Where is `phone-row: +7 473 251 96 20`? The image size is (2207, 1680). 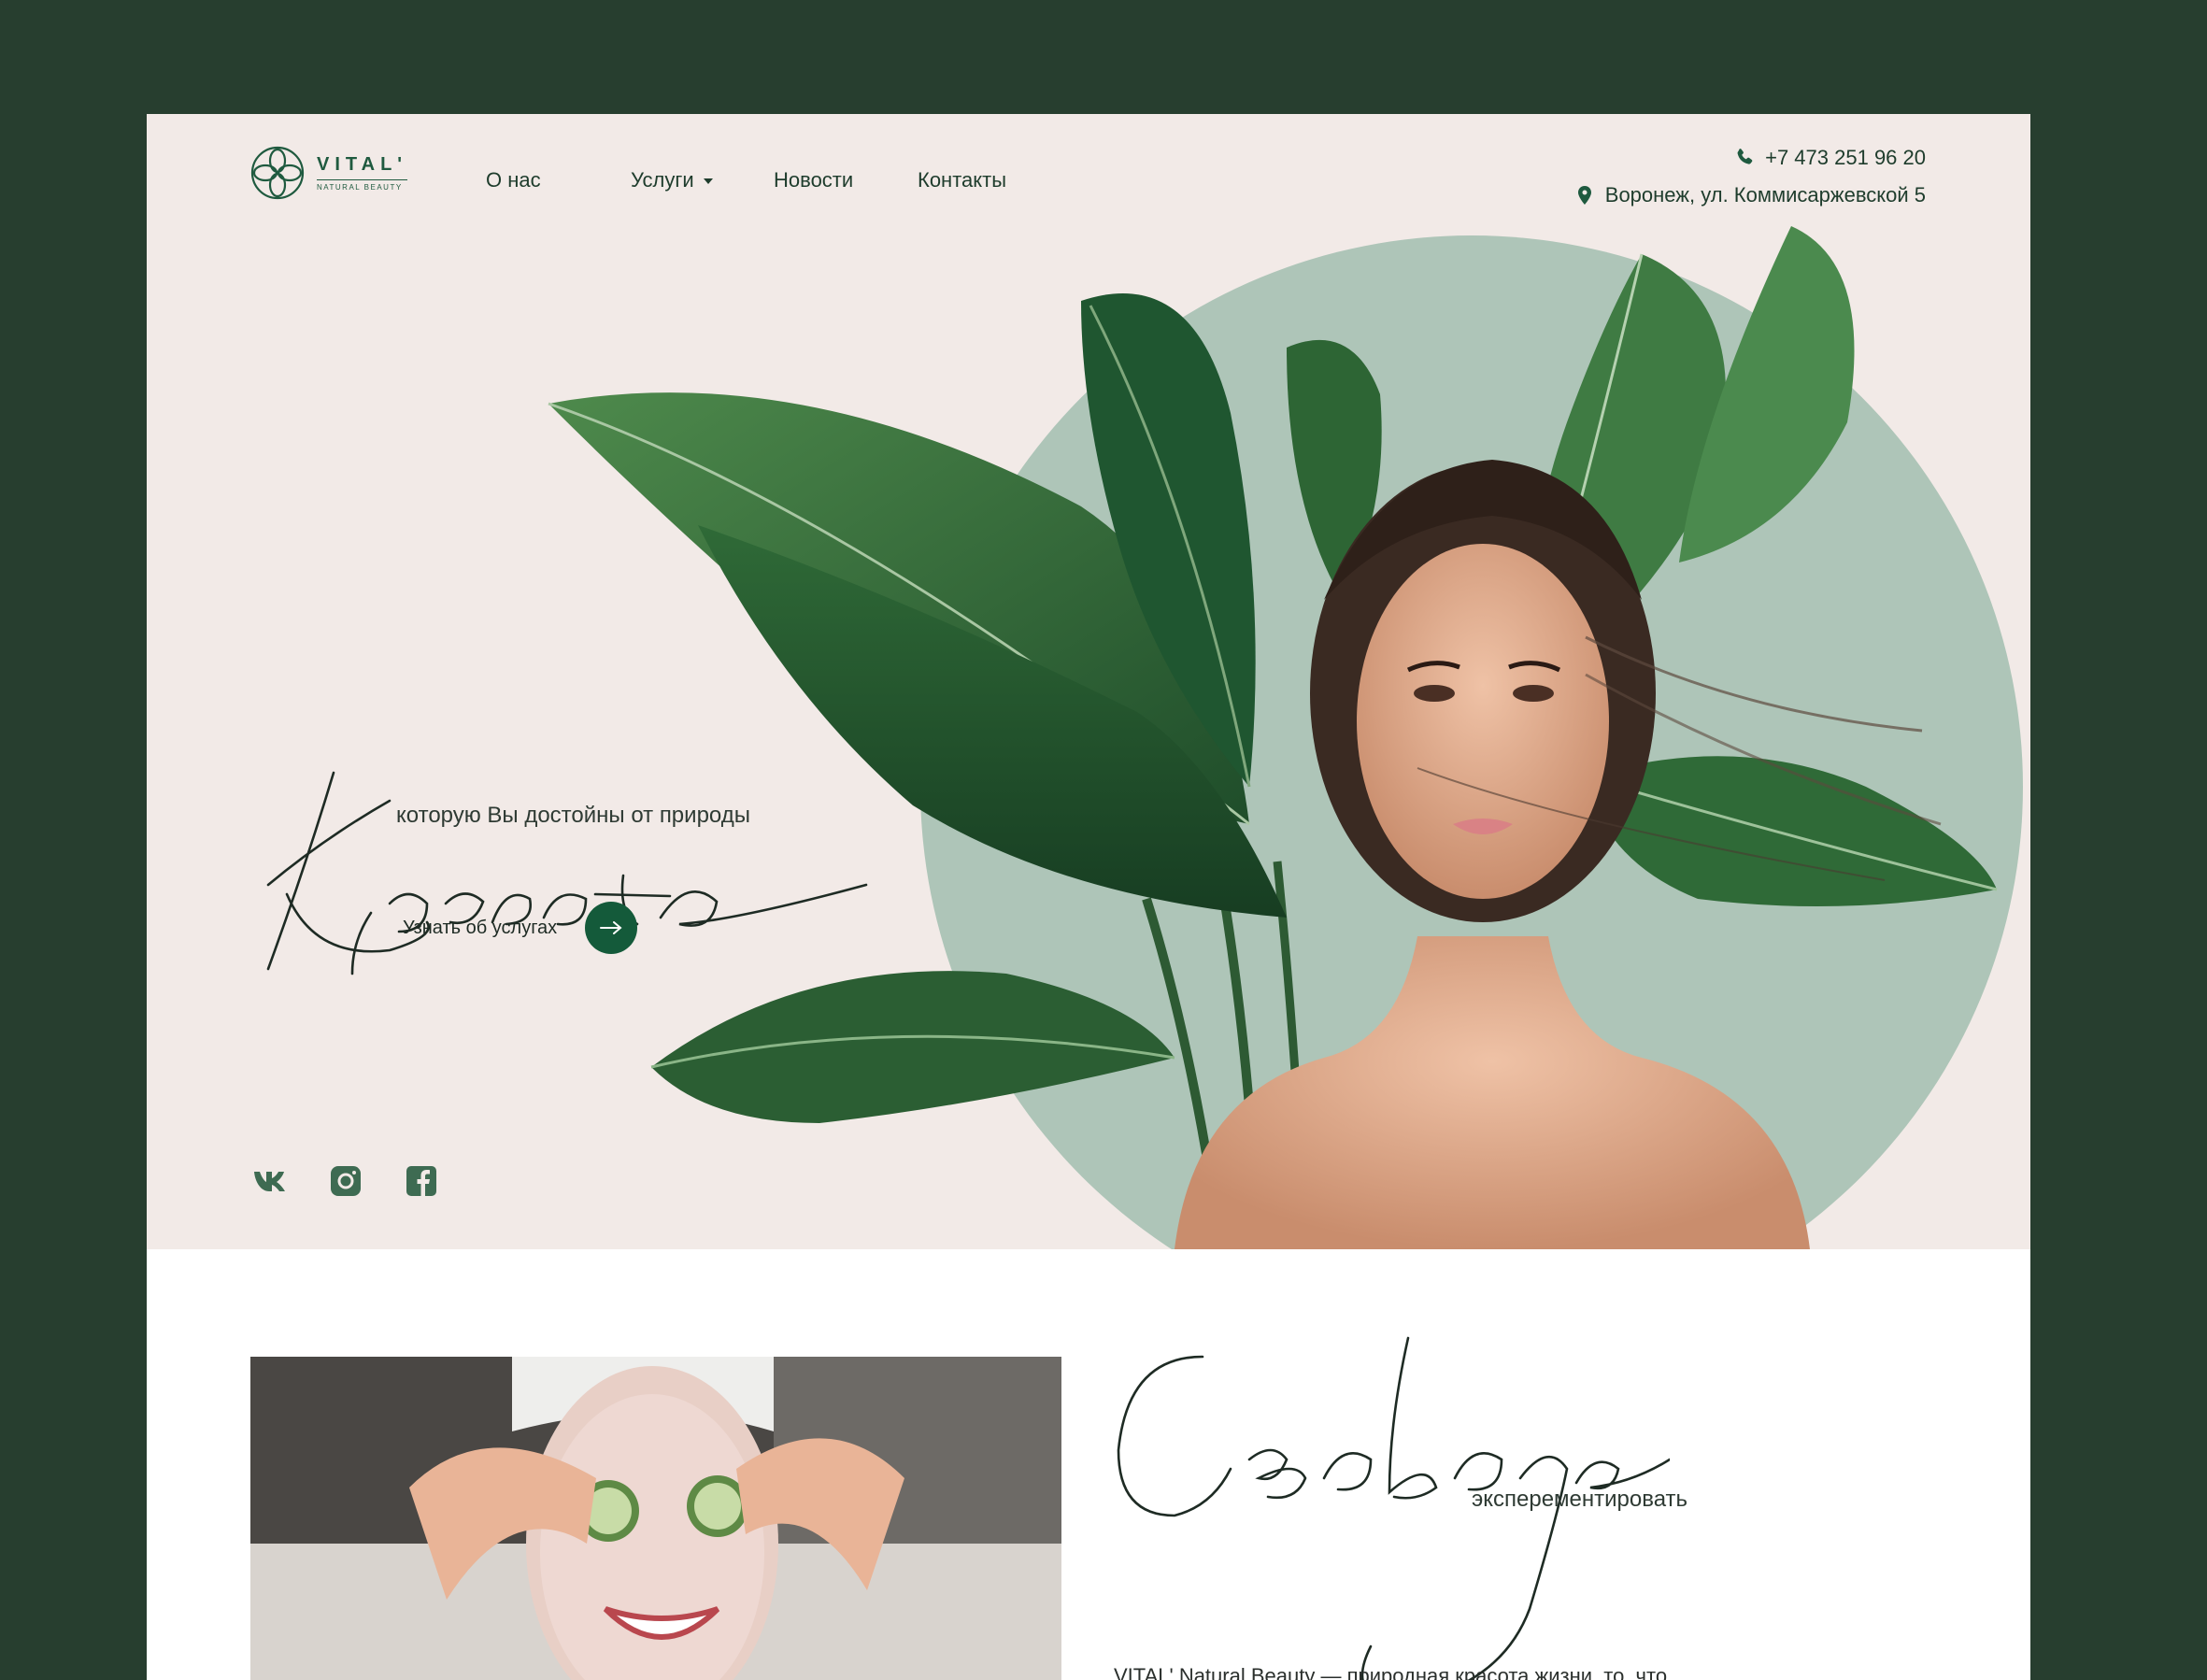
phone-row: +7 473 251 96 20 is located at coordinates (1749, 158).